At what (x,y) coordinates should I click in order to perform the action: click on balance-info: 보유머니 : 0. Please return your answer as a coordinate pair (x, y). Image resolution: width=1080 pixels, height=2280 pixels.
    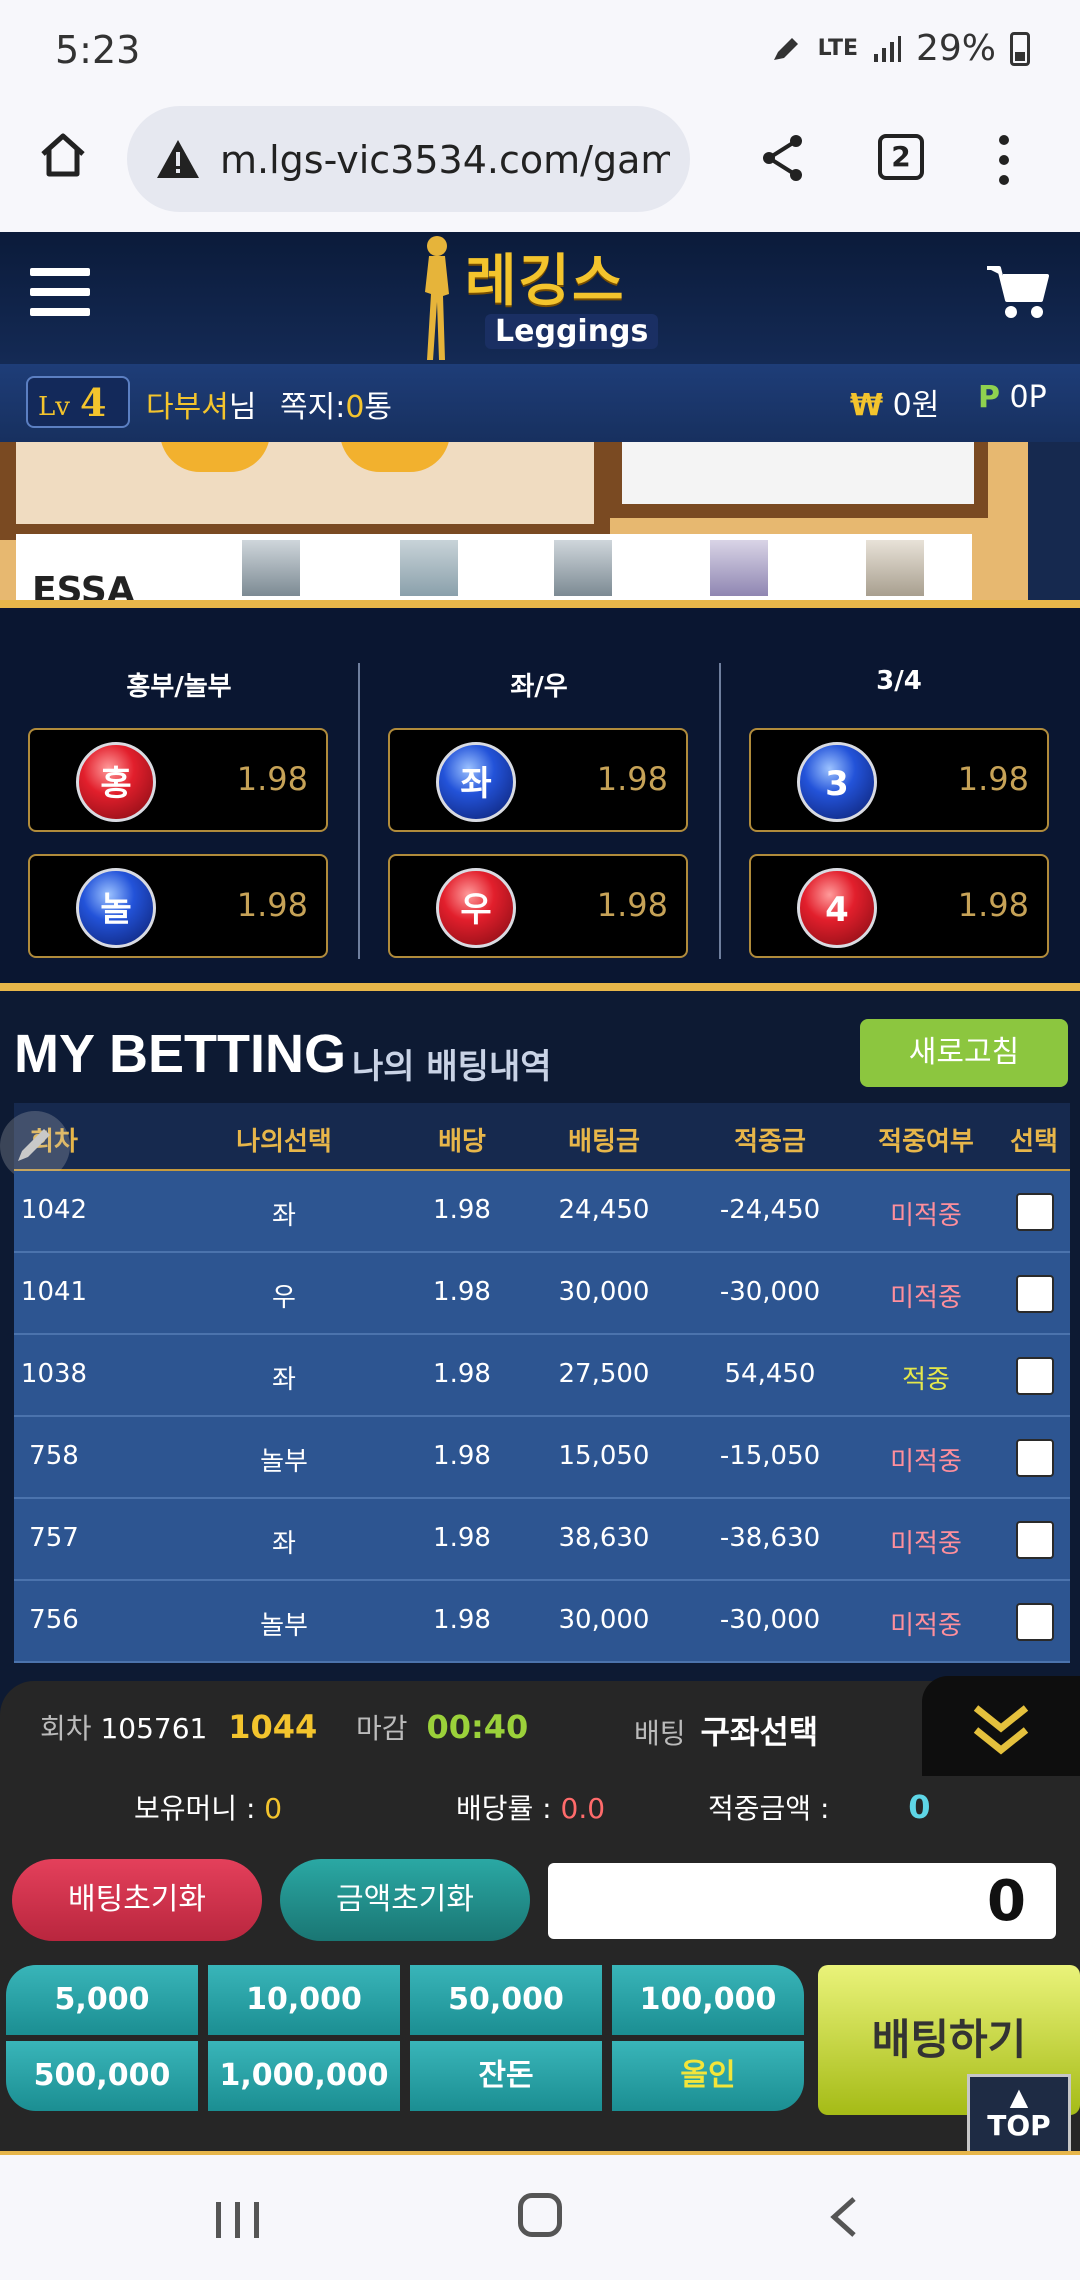
    Looking at the image, I should click on (208, 1807).